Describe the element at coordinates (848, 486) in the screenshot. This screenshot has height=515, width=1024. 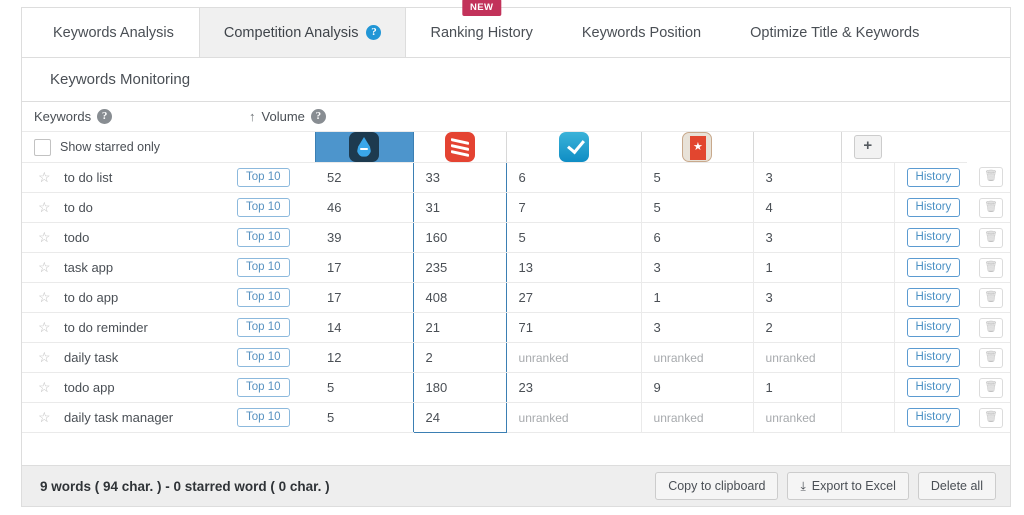
I see `export-to-excel-button: ⤓ Export to Excel` at that location.